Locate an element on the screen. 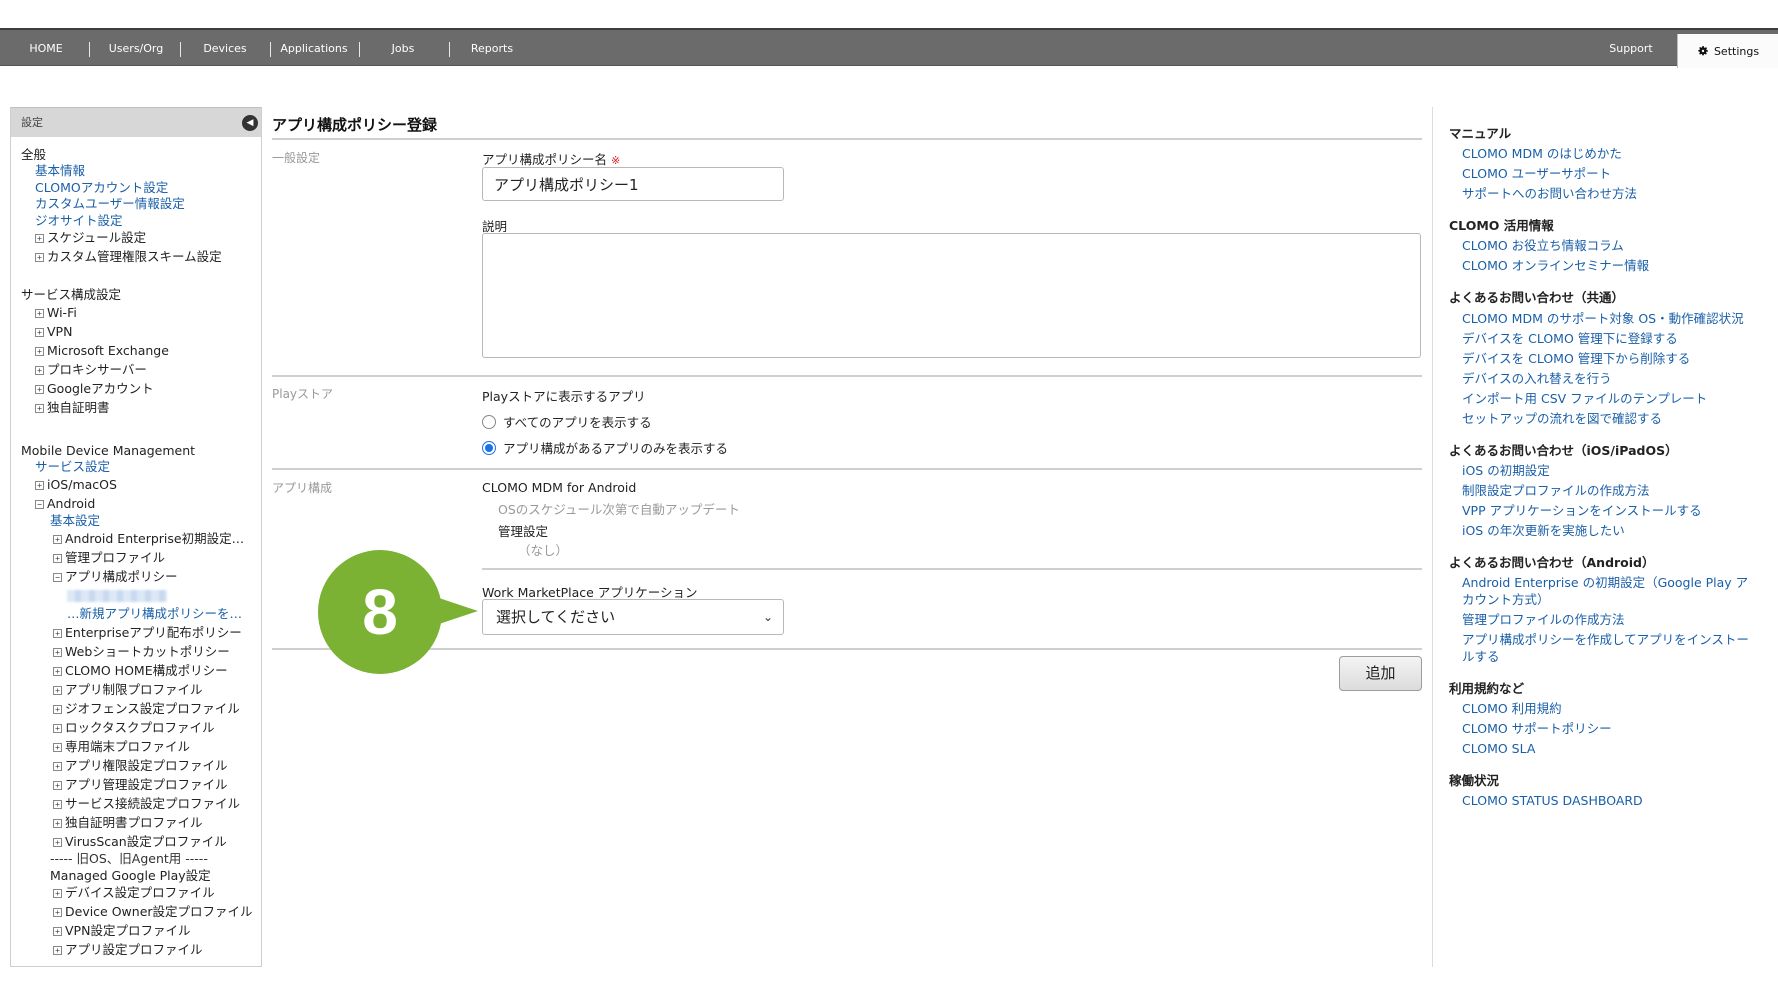 This screenshot has width=1778, height=1000. sidebar-item-virusscan: + VirusScan設定プロファイル is located at coordinates (140, 842).